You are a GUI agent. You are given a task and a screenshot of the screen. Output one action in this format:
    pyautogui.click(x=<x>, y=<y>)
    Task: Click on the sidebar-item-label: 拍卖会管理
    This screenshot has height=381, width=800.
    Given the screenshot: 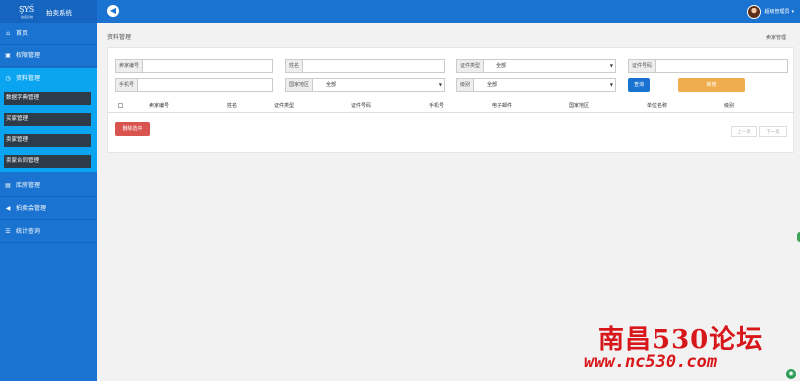 What is the action you would take?
    pyautogui.click(x=31, y=208)
    